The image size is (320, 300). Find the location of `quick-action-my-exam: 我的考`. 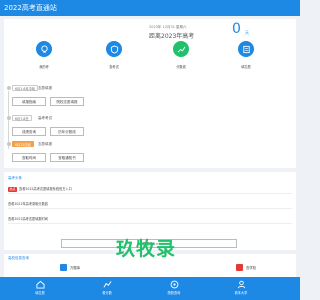

quick-action-my-exam: 我的考 is located at coordinates (44, 55).